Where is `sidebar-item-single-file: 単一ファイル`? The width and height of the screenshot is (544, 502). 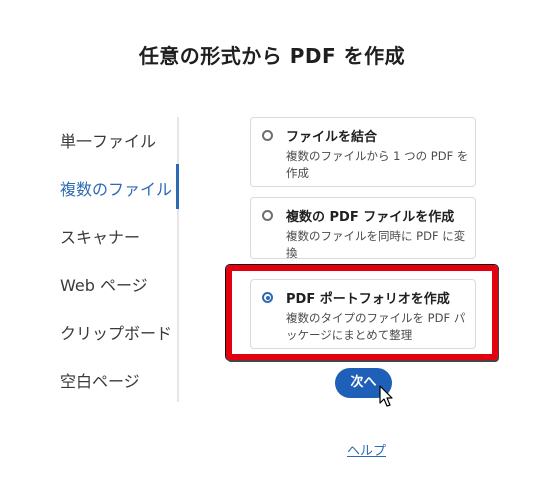
sidebar-item-single-file: 単一ファイル is located at coordinates (108, 140).